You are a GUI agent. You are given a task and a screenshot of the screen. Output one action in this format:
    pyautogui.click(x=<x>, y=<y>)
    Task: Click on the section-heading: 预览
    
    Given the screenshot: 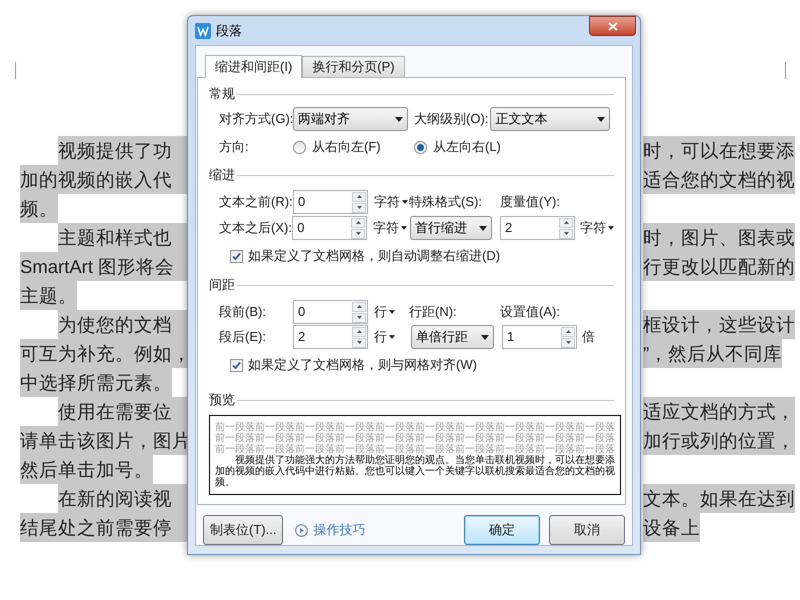 What is the action you would take?
    pyautogui.click(x=222, y=400)
    